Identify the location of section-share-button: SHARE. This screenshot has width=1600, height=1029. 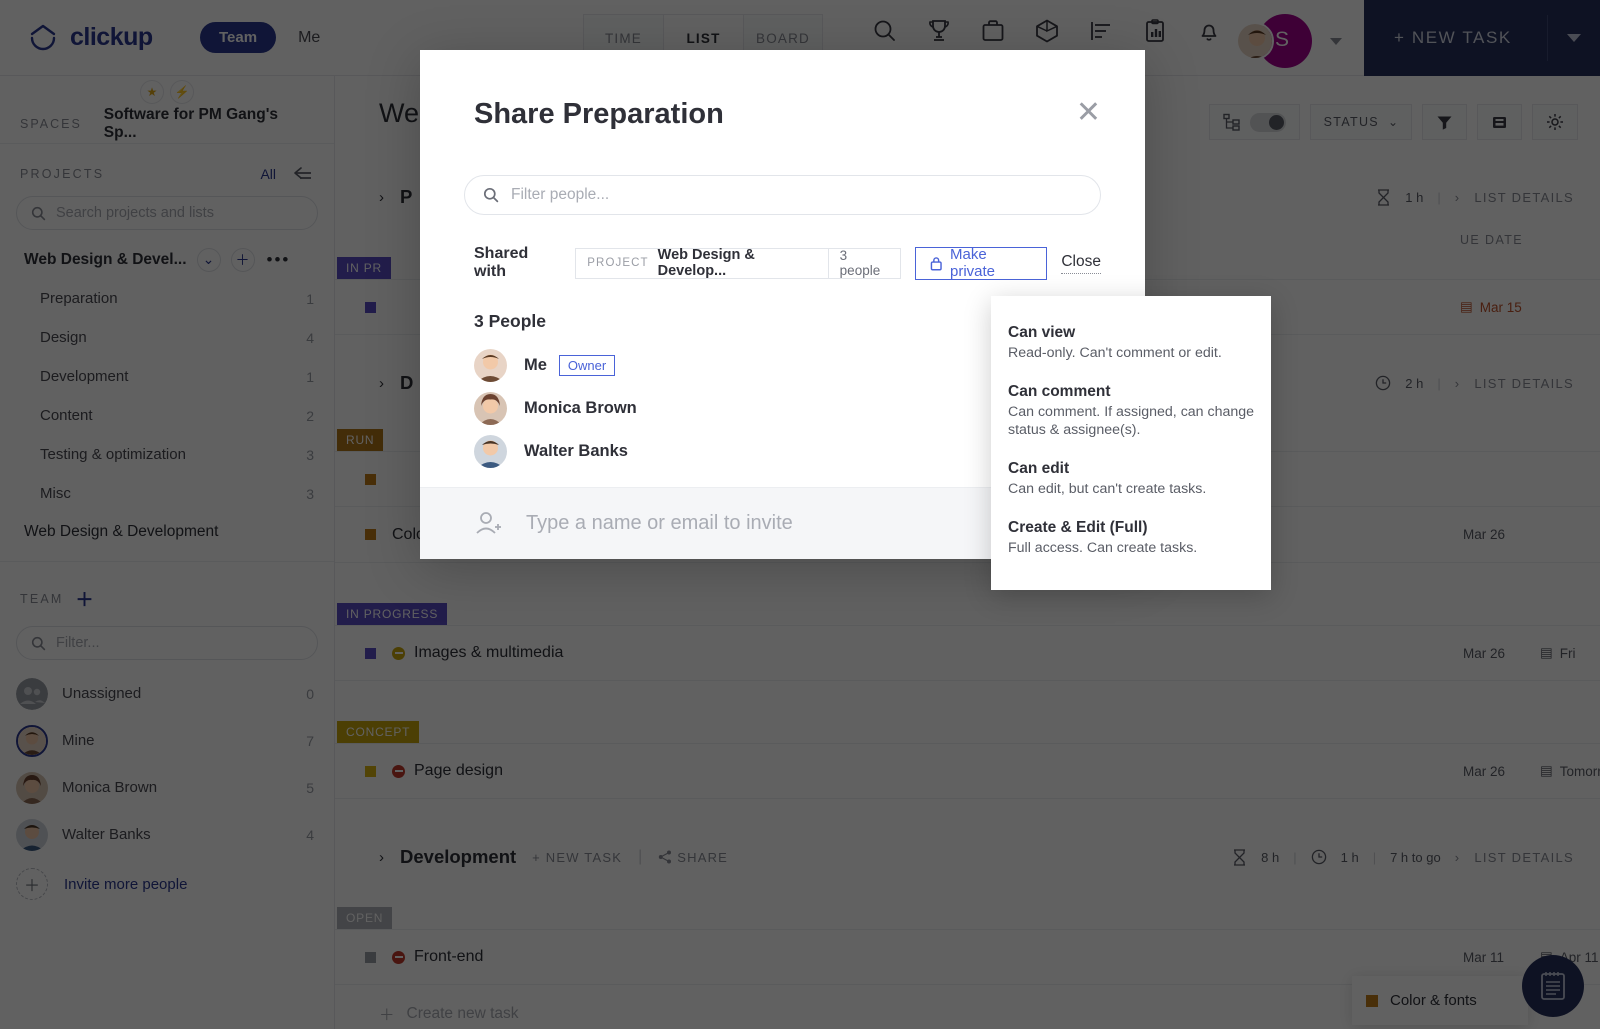
(693, 857).